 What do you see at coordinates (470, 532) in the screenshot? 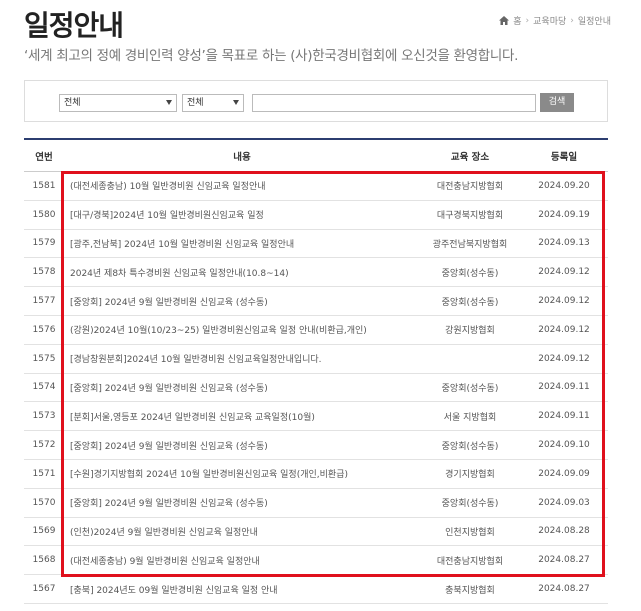
I see `row-place: 인천지방협회` at bounding box center [470, 532].